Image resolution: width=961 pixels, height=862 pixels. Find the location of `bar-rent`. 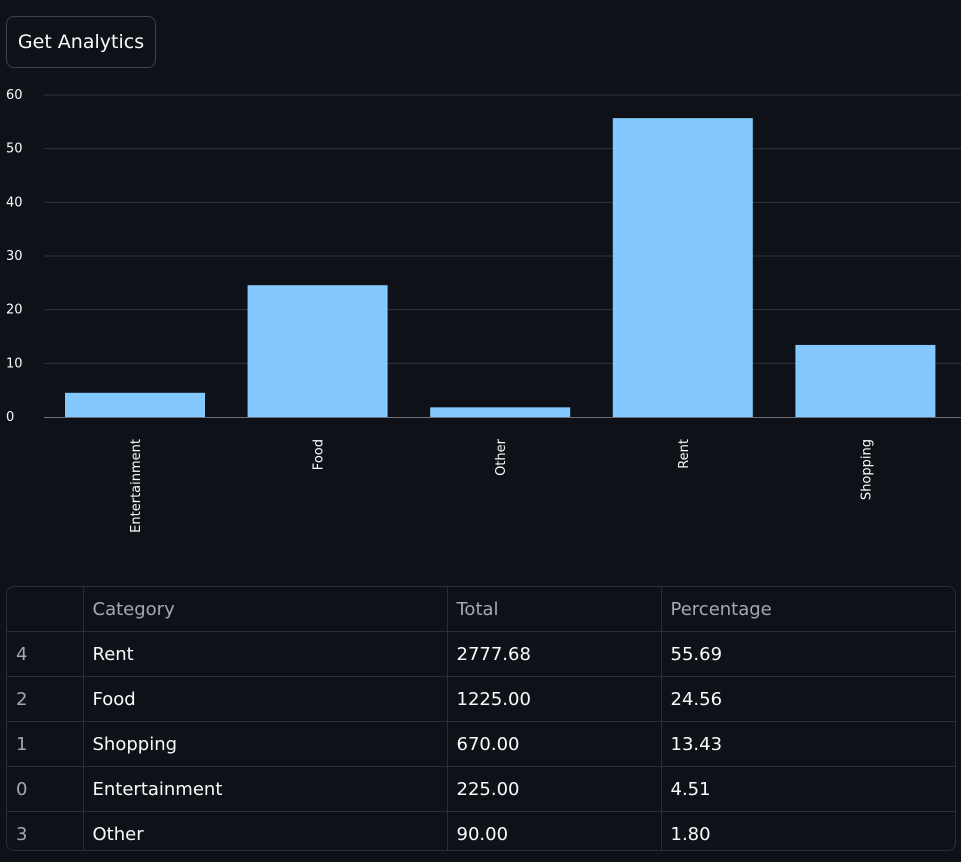

bar-rent is located at coordinates (682, 267).